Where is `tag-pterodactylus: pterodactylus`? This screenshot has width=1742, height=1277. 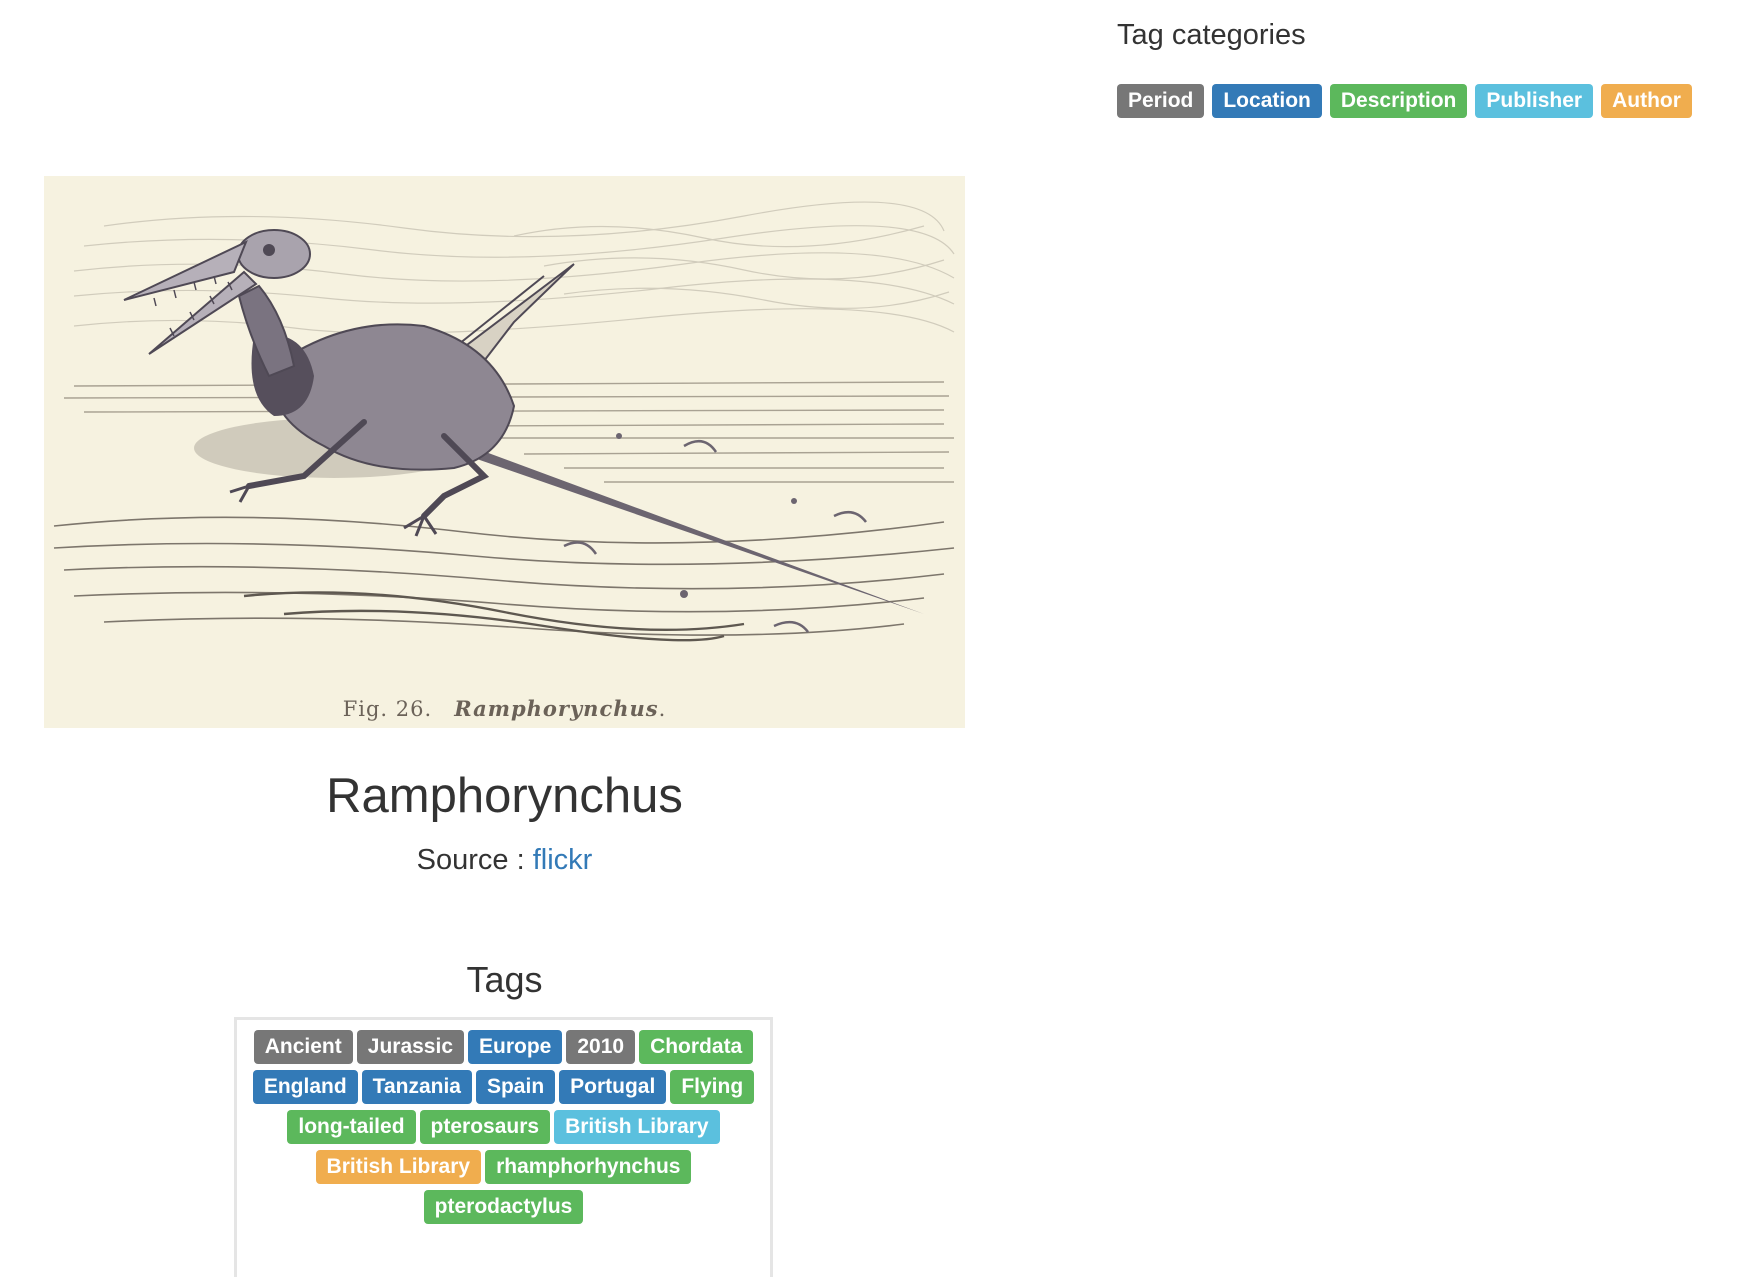
tag-pterodactylus: pterodactylus is located at coordinates (503, 1207).